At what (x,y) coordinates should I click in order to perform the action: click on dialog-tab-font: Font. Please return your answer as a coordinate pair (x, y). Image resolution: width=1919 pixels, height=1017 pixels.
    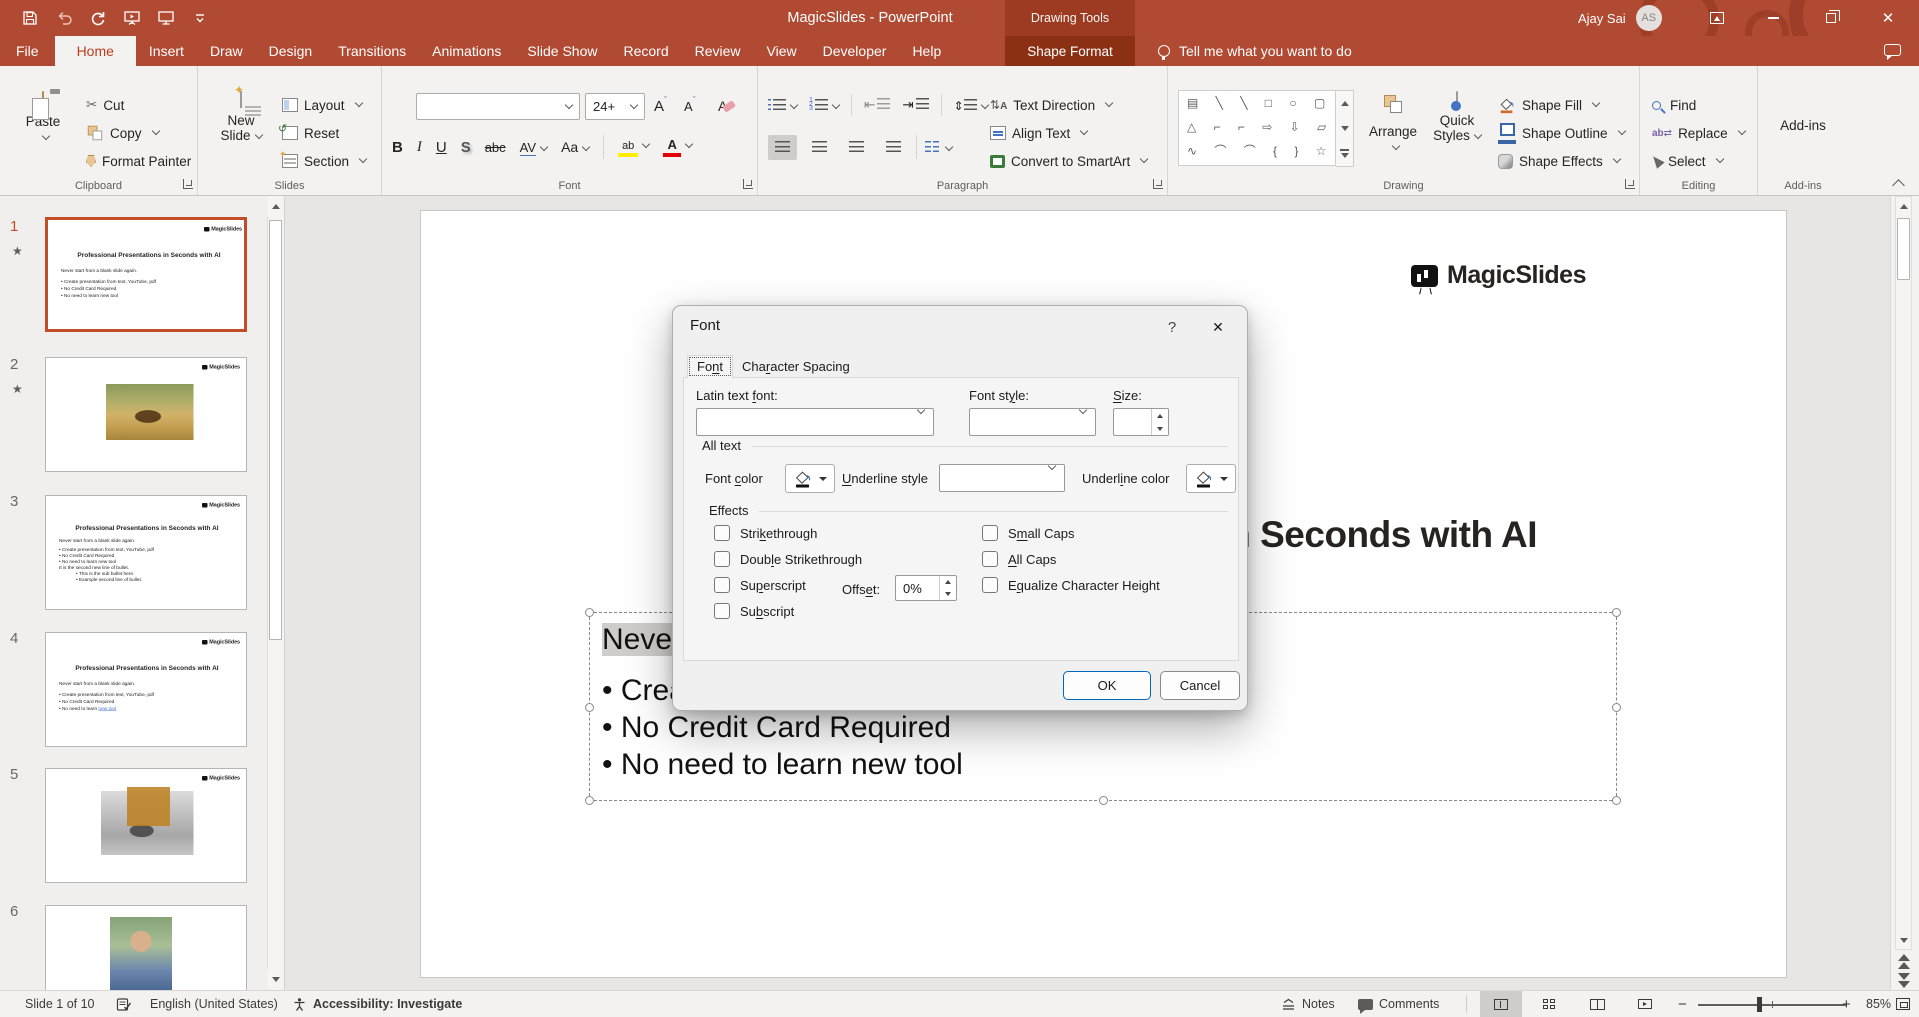
    Looking at the image, I should click on (710, 366).